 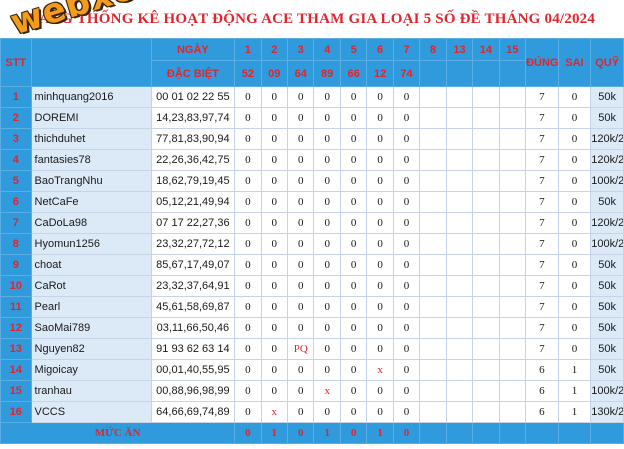 What do you see at coordinates (312, 139) in the screenshot?
I see `table-row: 3 thichduhet 77,81,83,90,94 0 0 0 0 0 0 0 7 0 120k/2` at bounding box center [312, 139].